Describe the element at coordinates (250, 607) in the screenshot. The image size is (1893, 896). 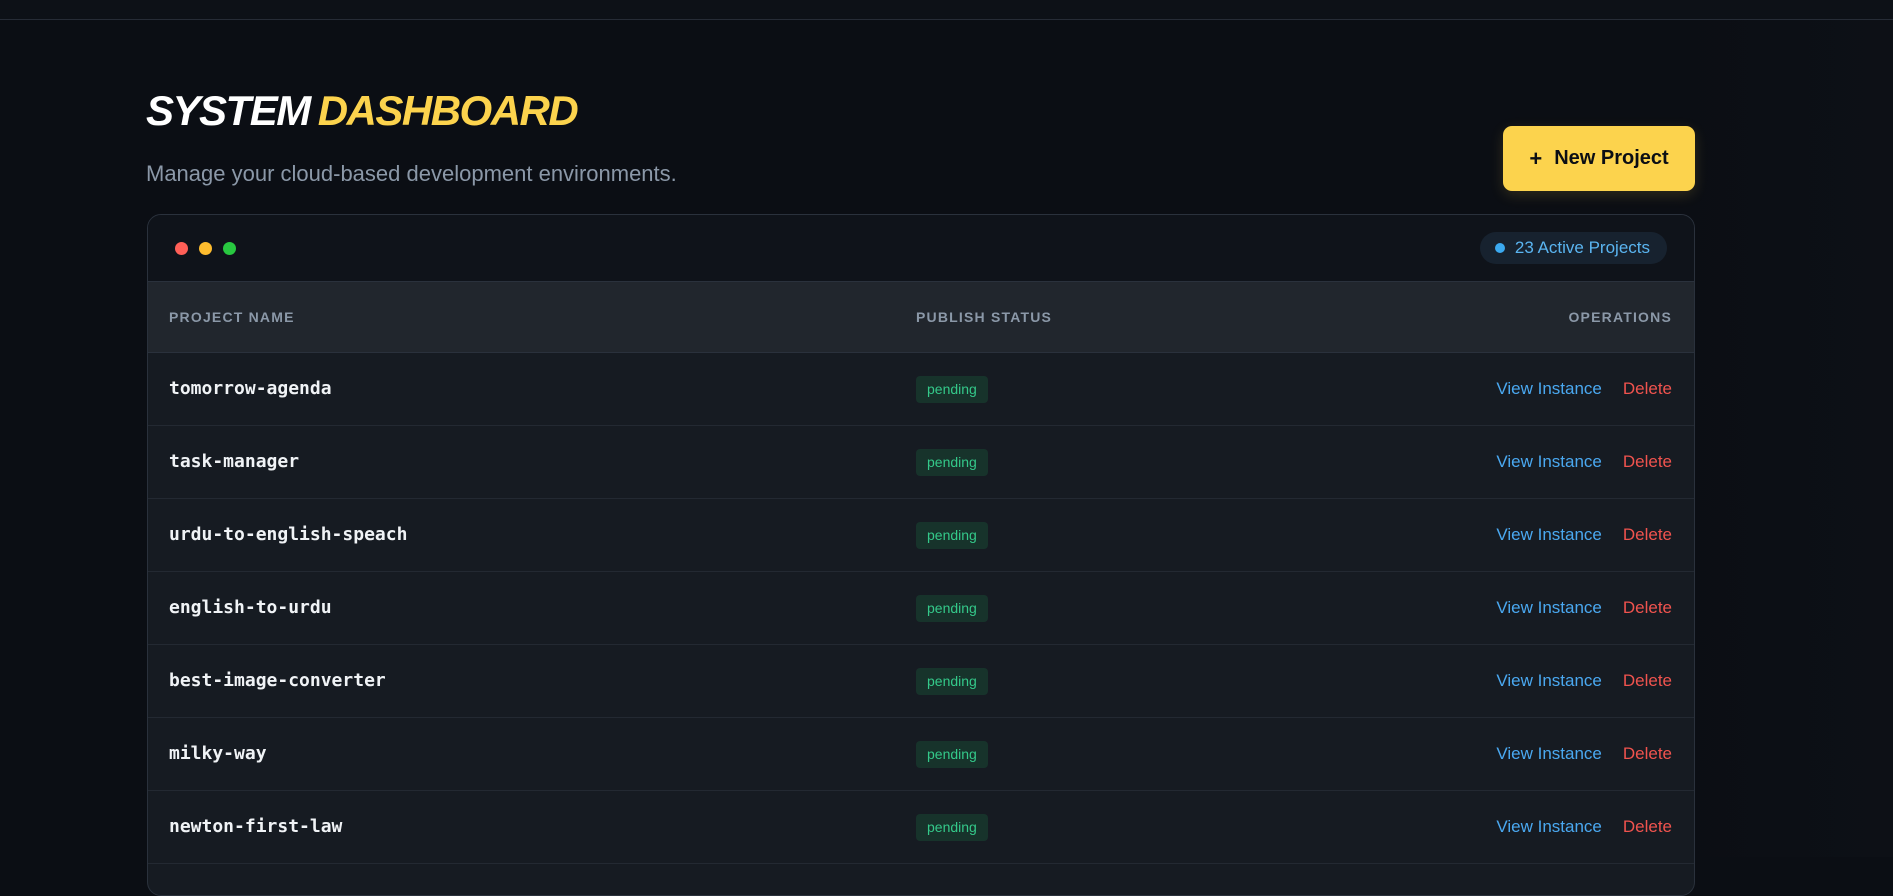
I see `project-name: english-to-urdu` at that location.